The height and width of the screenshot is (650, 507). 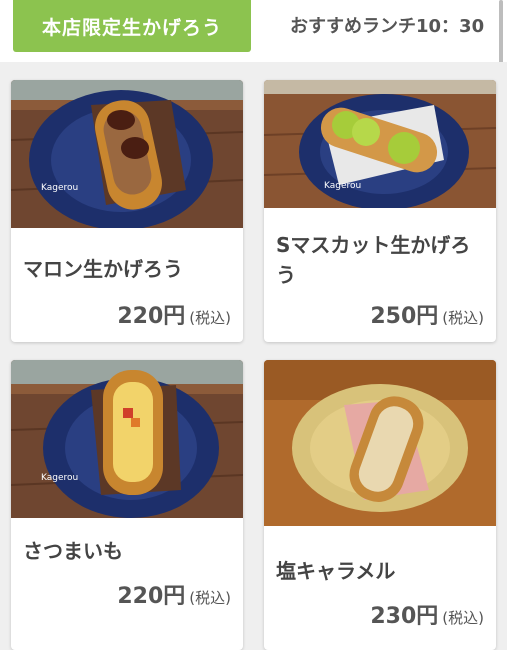 I want to click on product-price-marron: 220円 (税込), so click(x=174, y=314).